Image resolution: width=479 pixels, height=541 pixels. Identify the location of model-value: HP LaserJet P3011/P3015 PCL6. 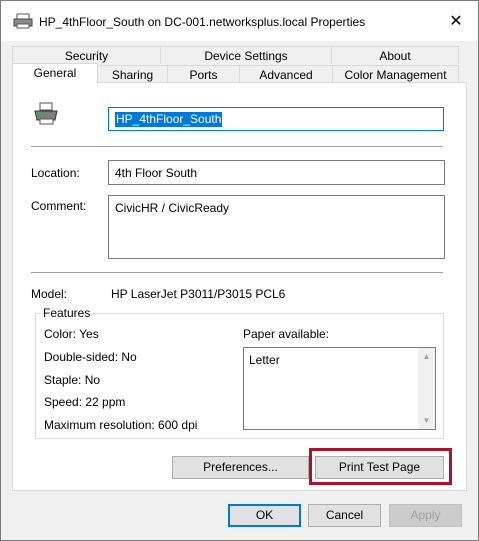
(198, 294).